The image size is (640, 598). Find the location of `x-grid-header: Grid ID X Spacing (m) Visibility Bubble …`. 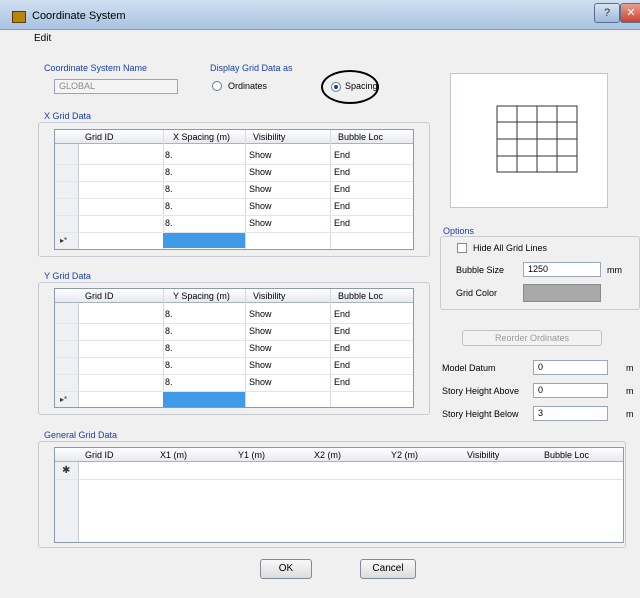

x-grid-header: Grid ID X Spacing (m) Visibility Bubble … is located at coordinates (234, 137).